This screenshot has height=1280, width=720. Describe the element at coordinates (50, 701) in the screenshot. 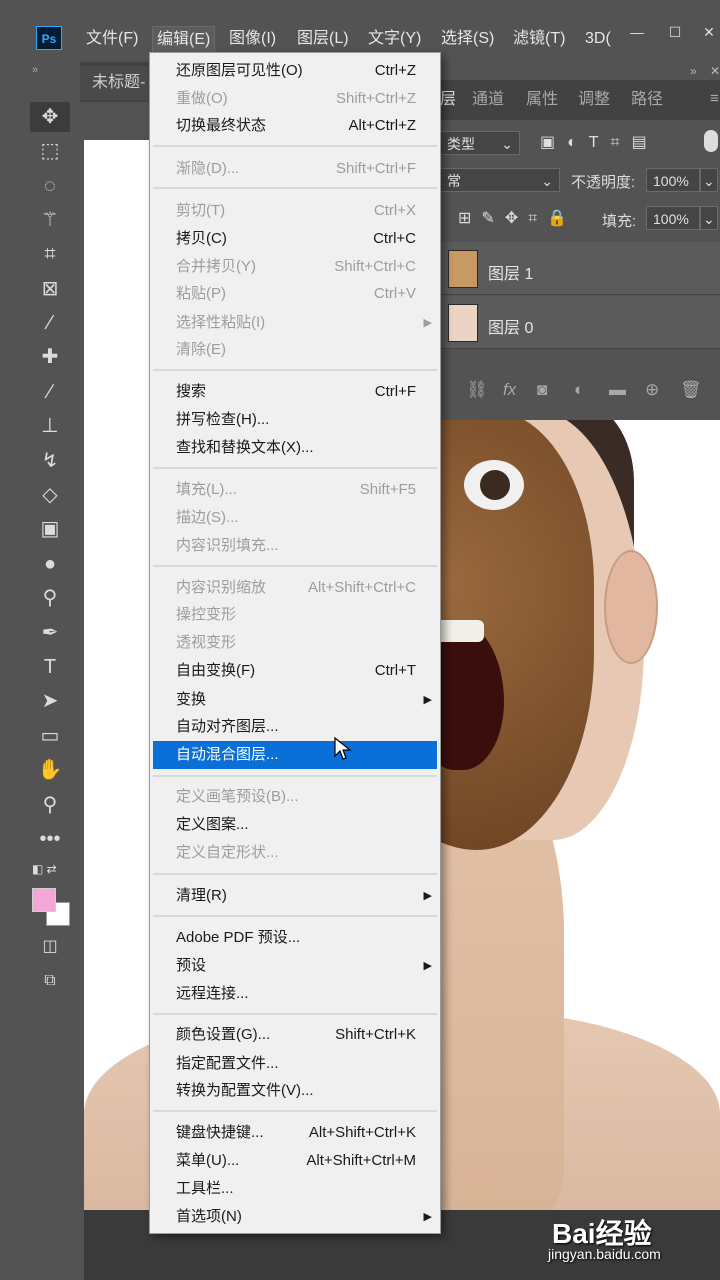

I see `path-selection-tool-icon: ➤` at that location.